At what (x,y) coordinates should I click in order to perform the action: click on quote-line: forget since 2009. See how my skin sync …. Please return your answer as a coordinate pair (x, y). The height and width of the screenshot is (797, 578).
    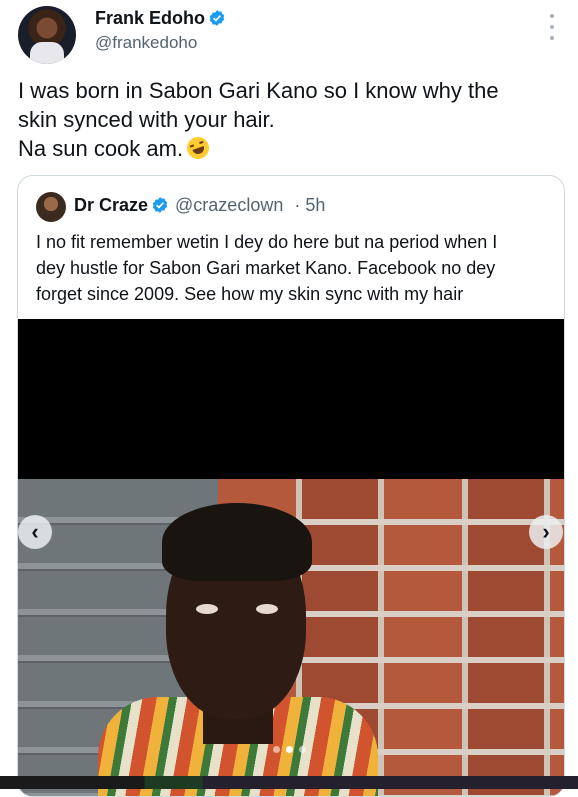
    Looking at the image, I should click on (250, 294).